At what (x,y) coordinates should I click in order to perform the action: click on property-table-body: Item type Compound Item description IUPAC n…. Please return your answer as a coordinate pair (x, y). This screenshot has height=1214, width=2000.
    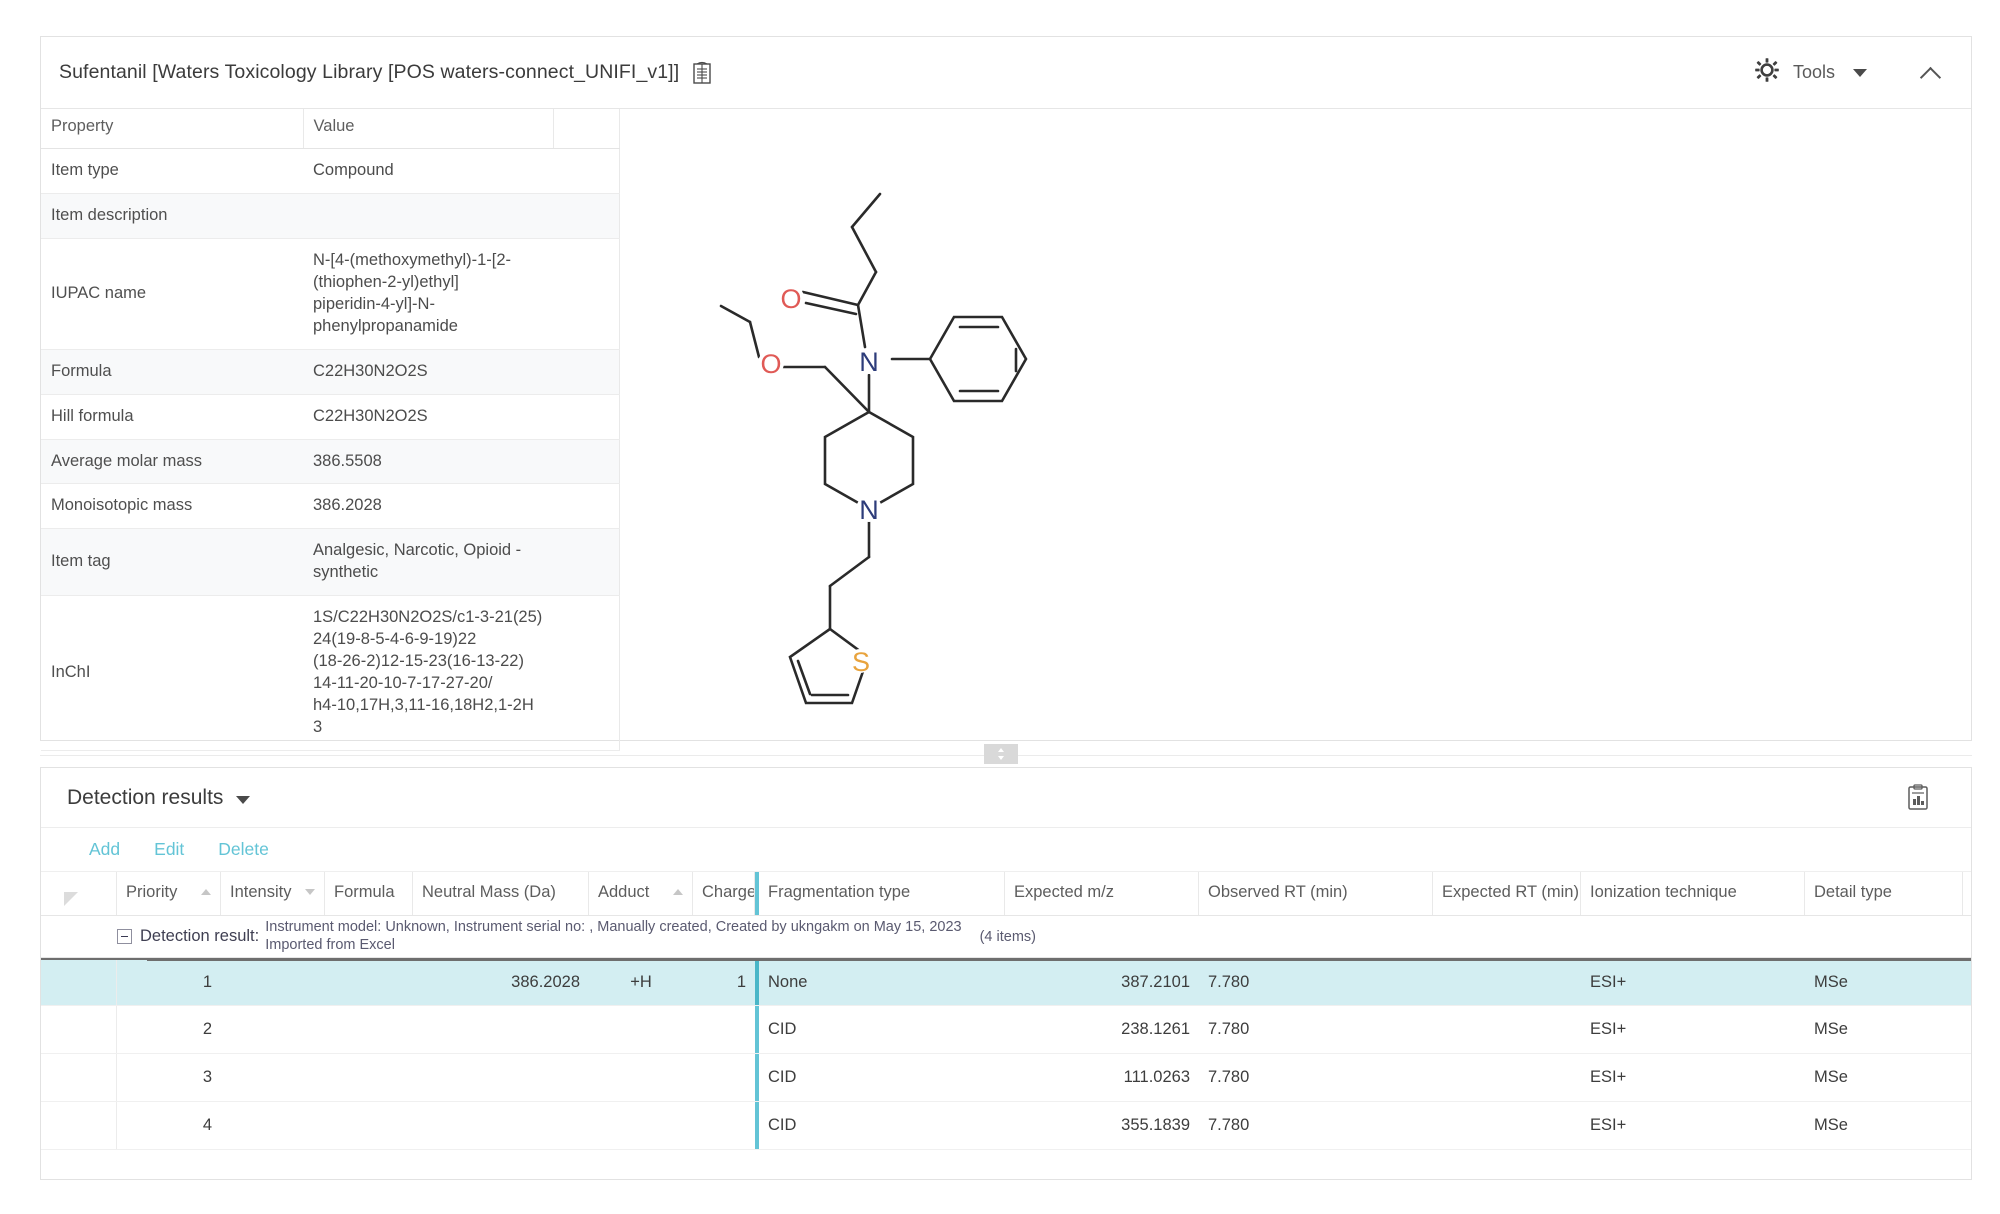
    Looking at the image, I should click on (330, 449).